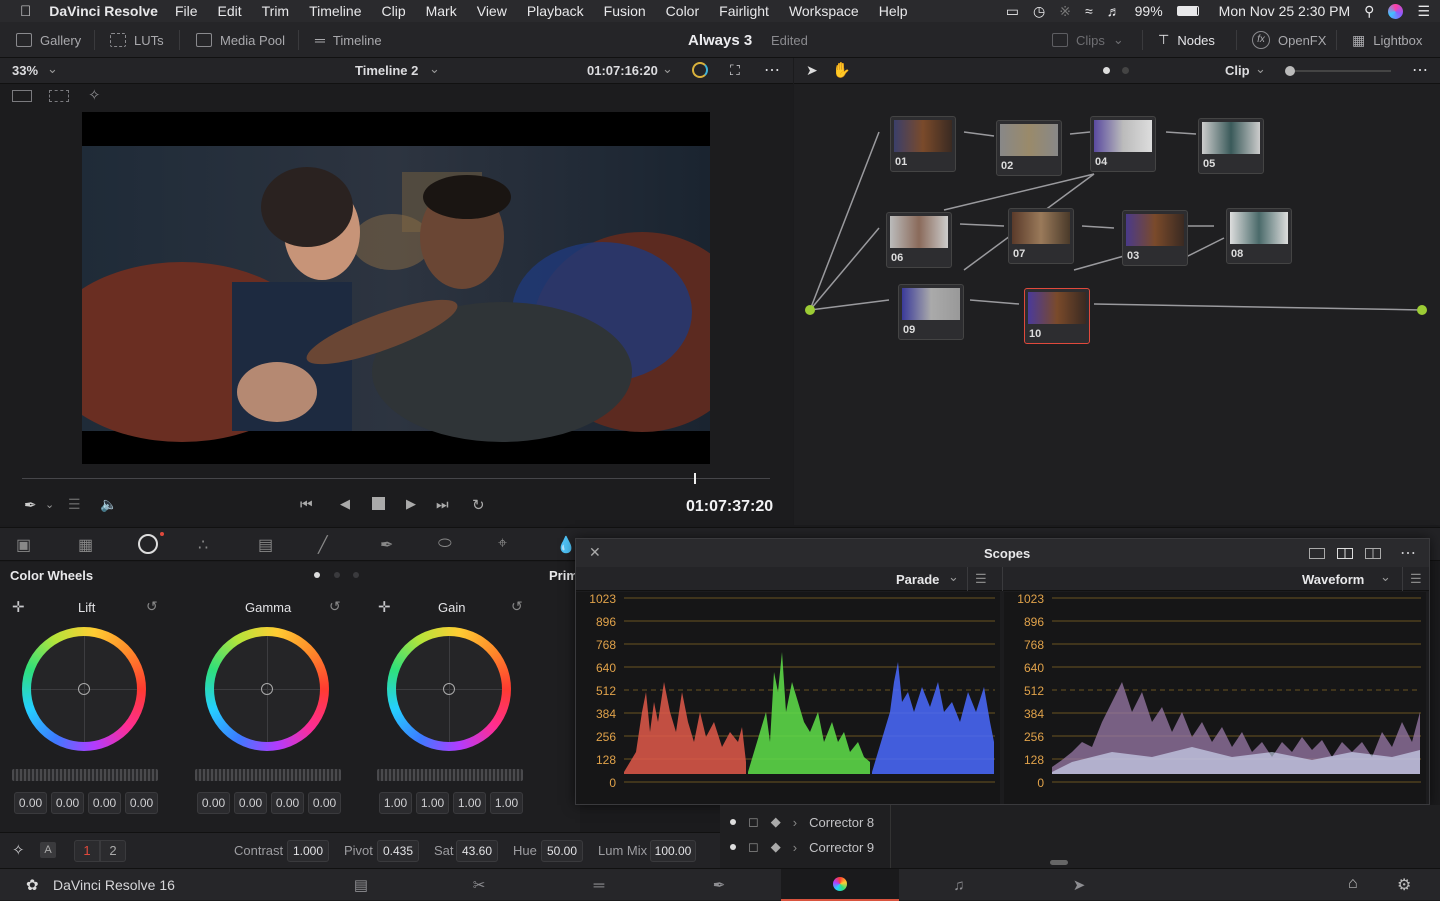  Describe the element at coordinates (393, 11) in the screenshot. I see `menu-clip: Clip` at that location.